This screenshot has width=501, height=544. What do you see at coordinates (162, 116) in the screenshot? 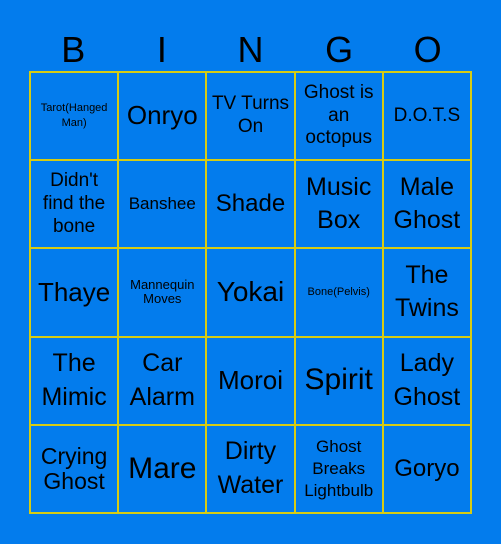
I see `bingo-cell: Onryo` at bounding box center [162, 116].